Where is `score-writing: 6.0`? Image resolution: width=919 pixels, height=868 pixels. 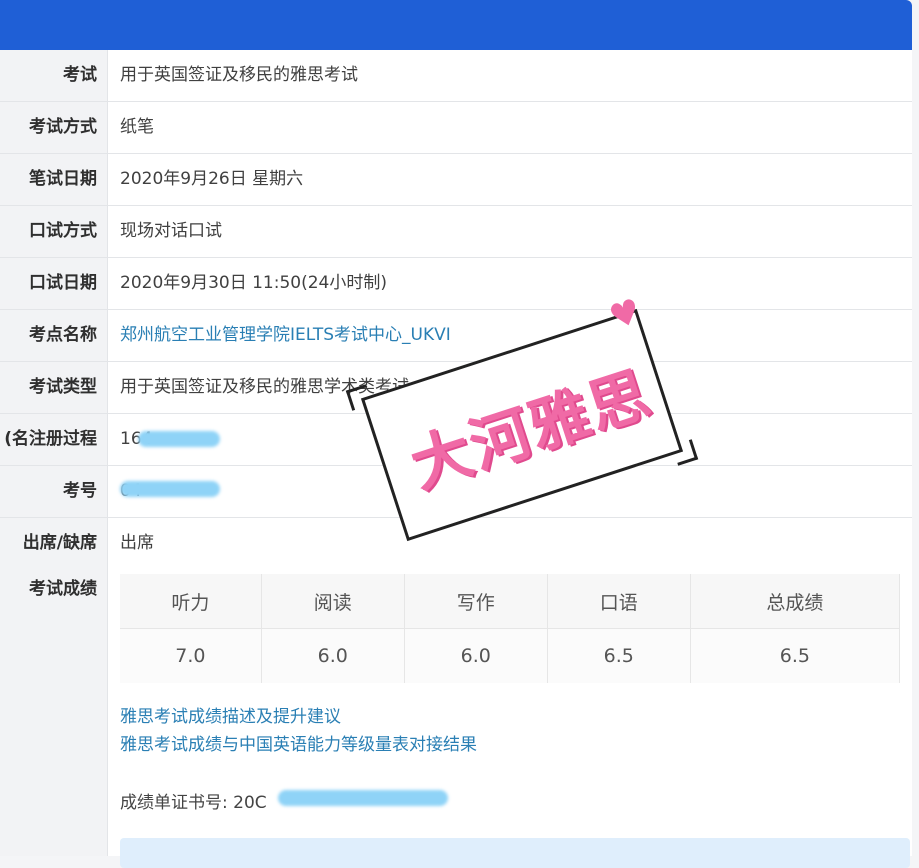
score-writing: 6.0 is located at coordinates (476, 655).